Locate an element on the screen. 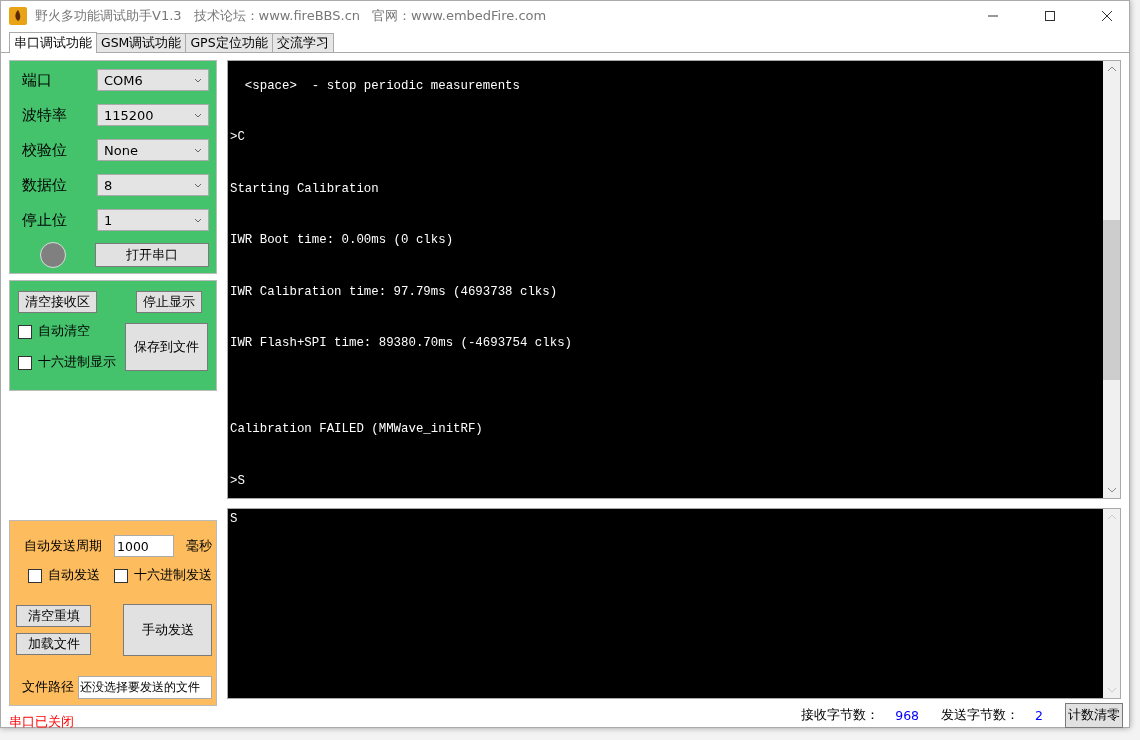  maximize-icon is located at coordinates (1049, 16).